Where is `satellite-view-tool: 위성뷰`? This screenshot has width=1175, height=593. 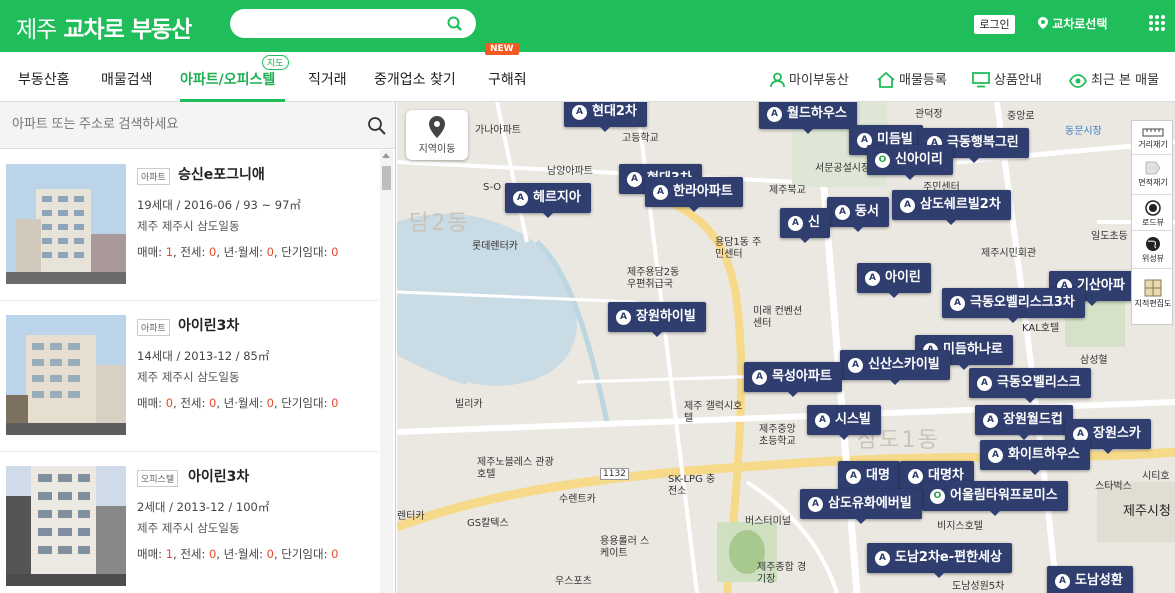 satellite-view-tool: 위성뷰 is located at coordinates (1153, 250).